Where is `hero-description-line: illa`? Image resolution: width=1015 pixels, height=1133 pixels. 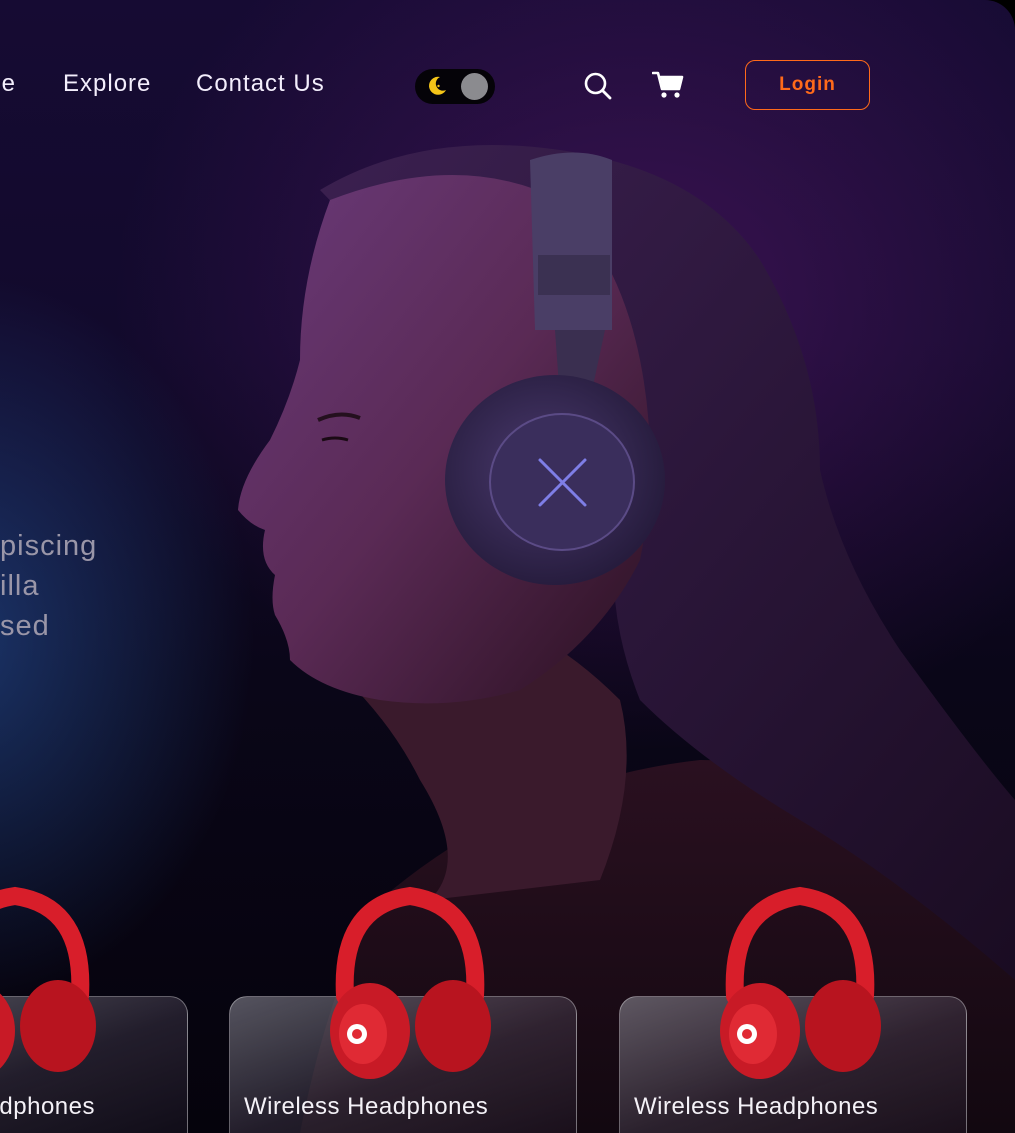 hero-description-line: illa is located at coordinates (20, 586).